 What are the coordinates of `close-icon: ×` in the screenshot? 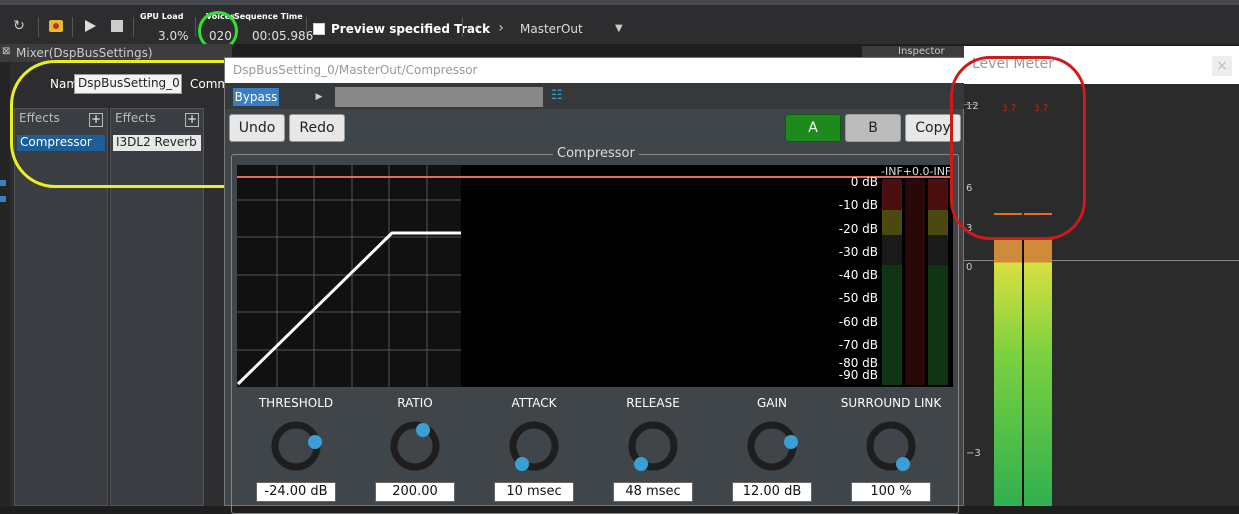 It's located at (1222, 66).